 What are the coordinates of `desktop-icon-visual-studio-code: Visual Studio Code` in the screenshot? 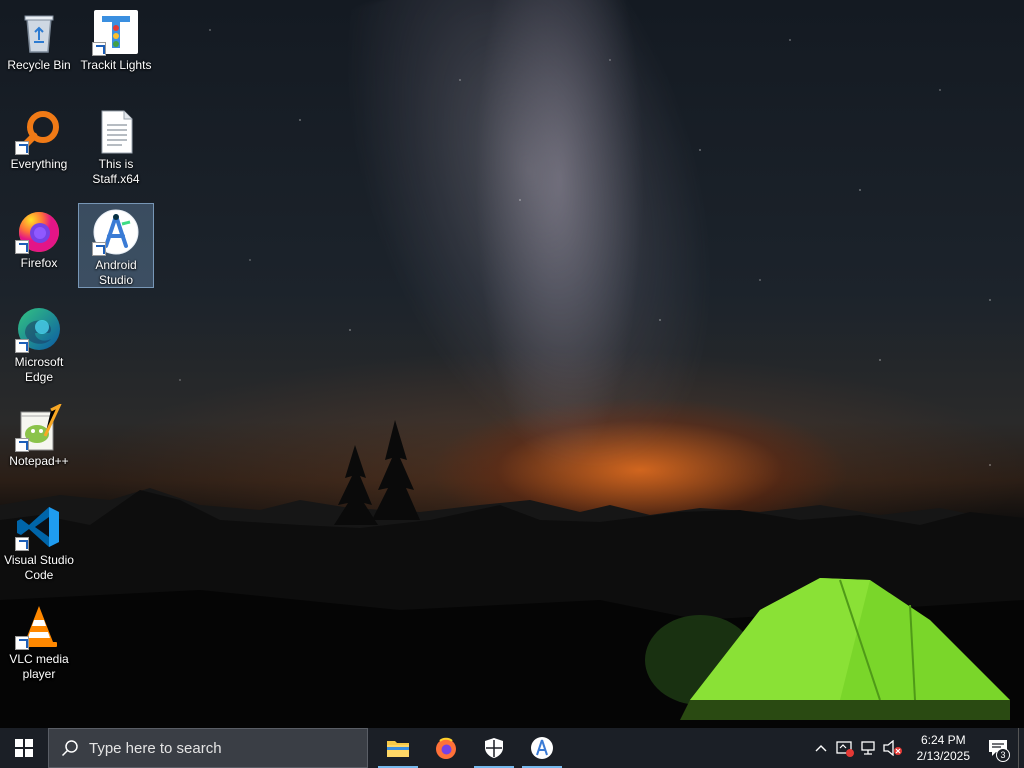 It's located at (39, 541).